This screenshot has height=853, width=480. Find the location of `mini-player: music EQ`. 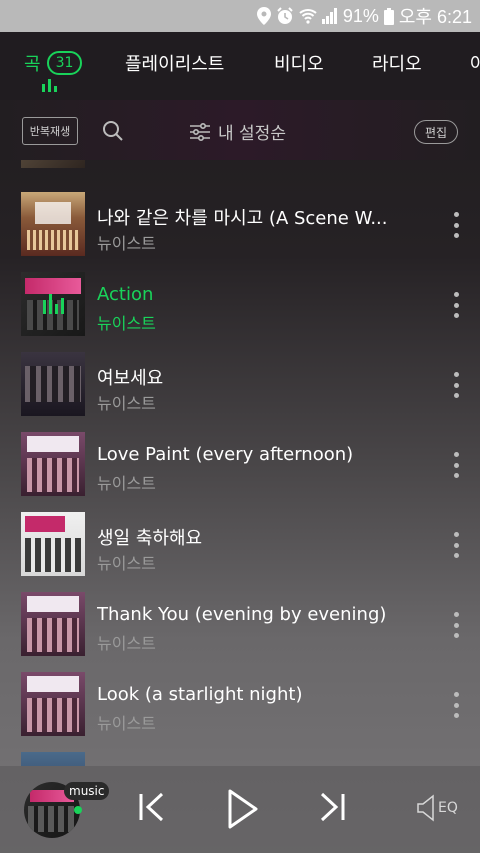

mini-player: music EQ is located at coordinates (240, 809).